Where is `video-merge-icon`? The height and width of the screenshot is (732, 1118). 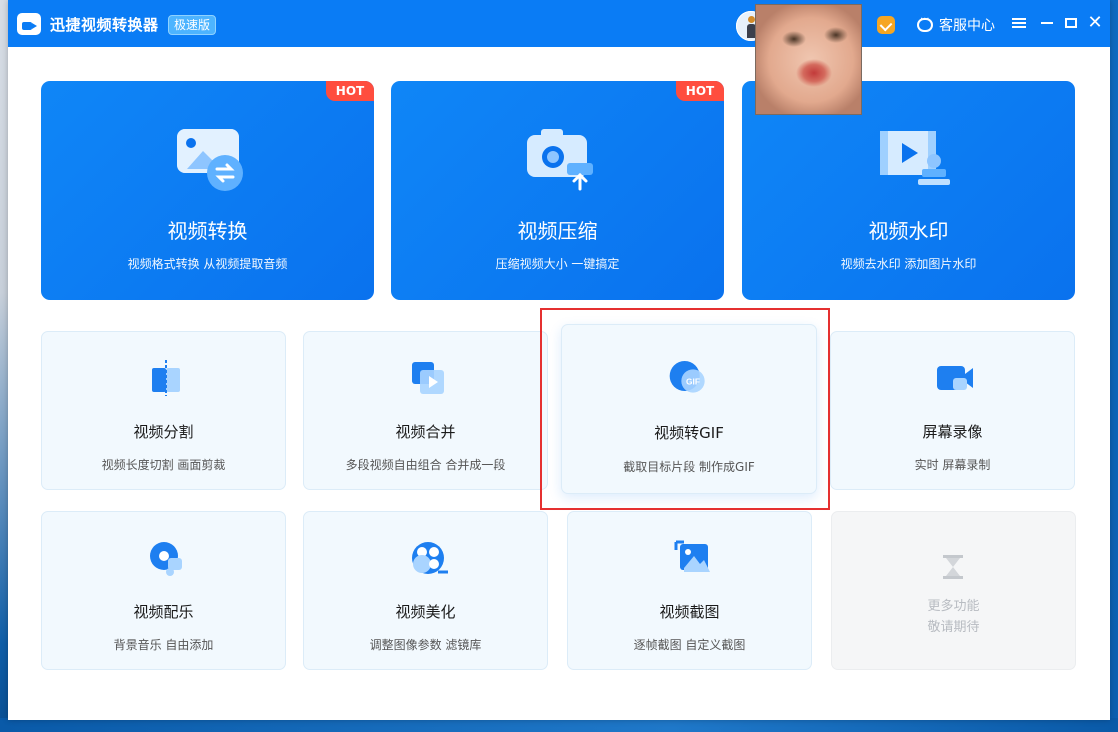 video-merge-icon is located at coordinates (428, 378).